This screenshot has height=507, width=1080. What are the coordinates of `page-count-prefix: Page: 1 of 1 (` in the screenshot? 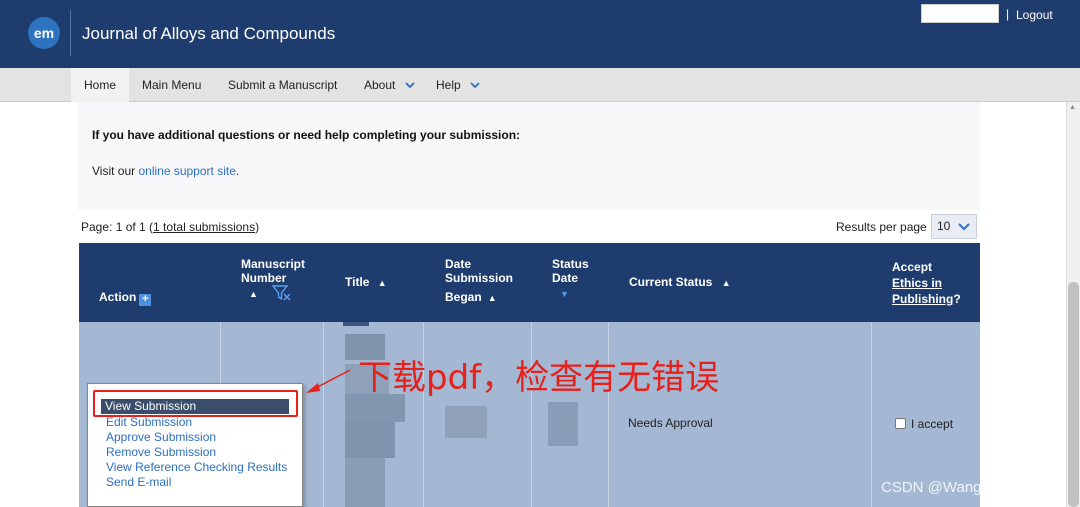 It's located at (117, 227).